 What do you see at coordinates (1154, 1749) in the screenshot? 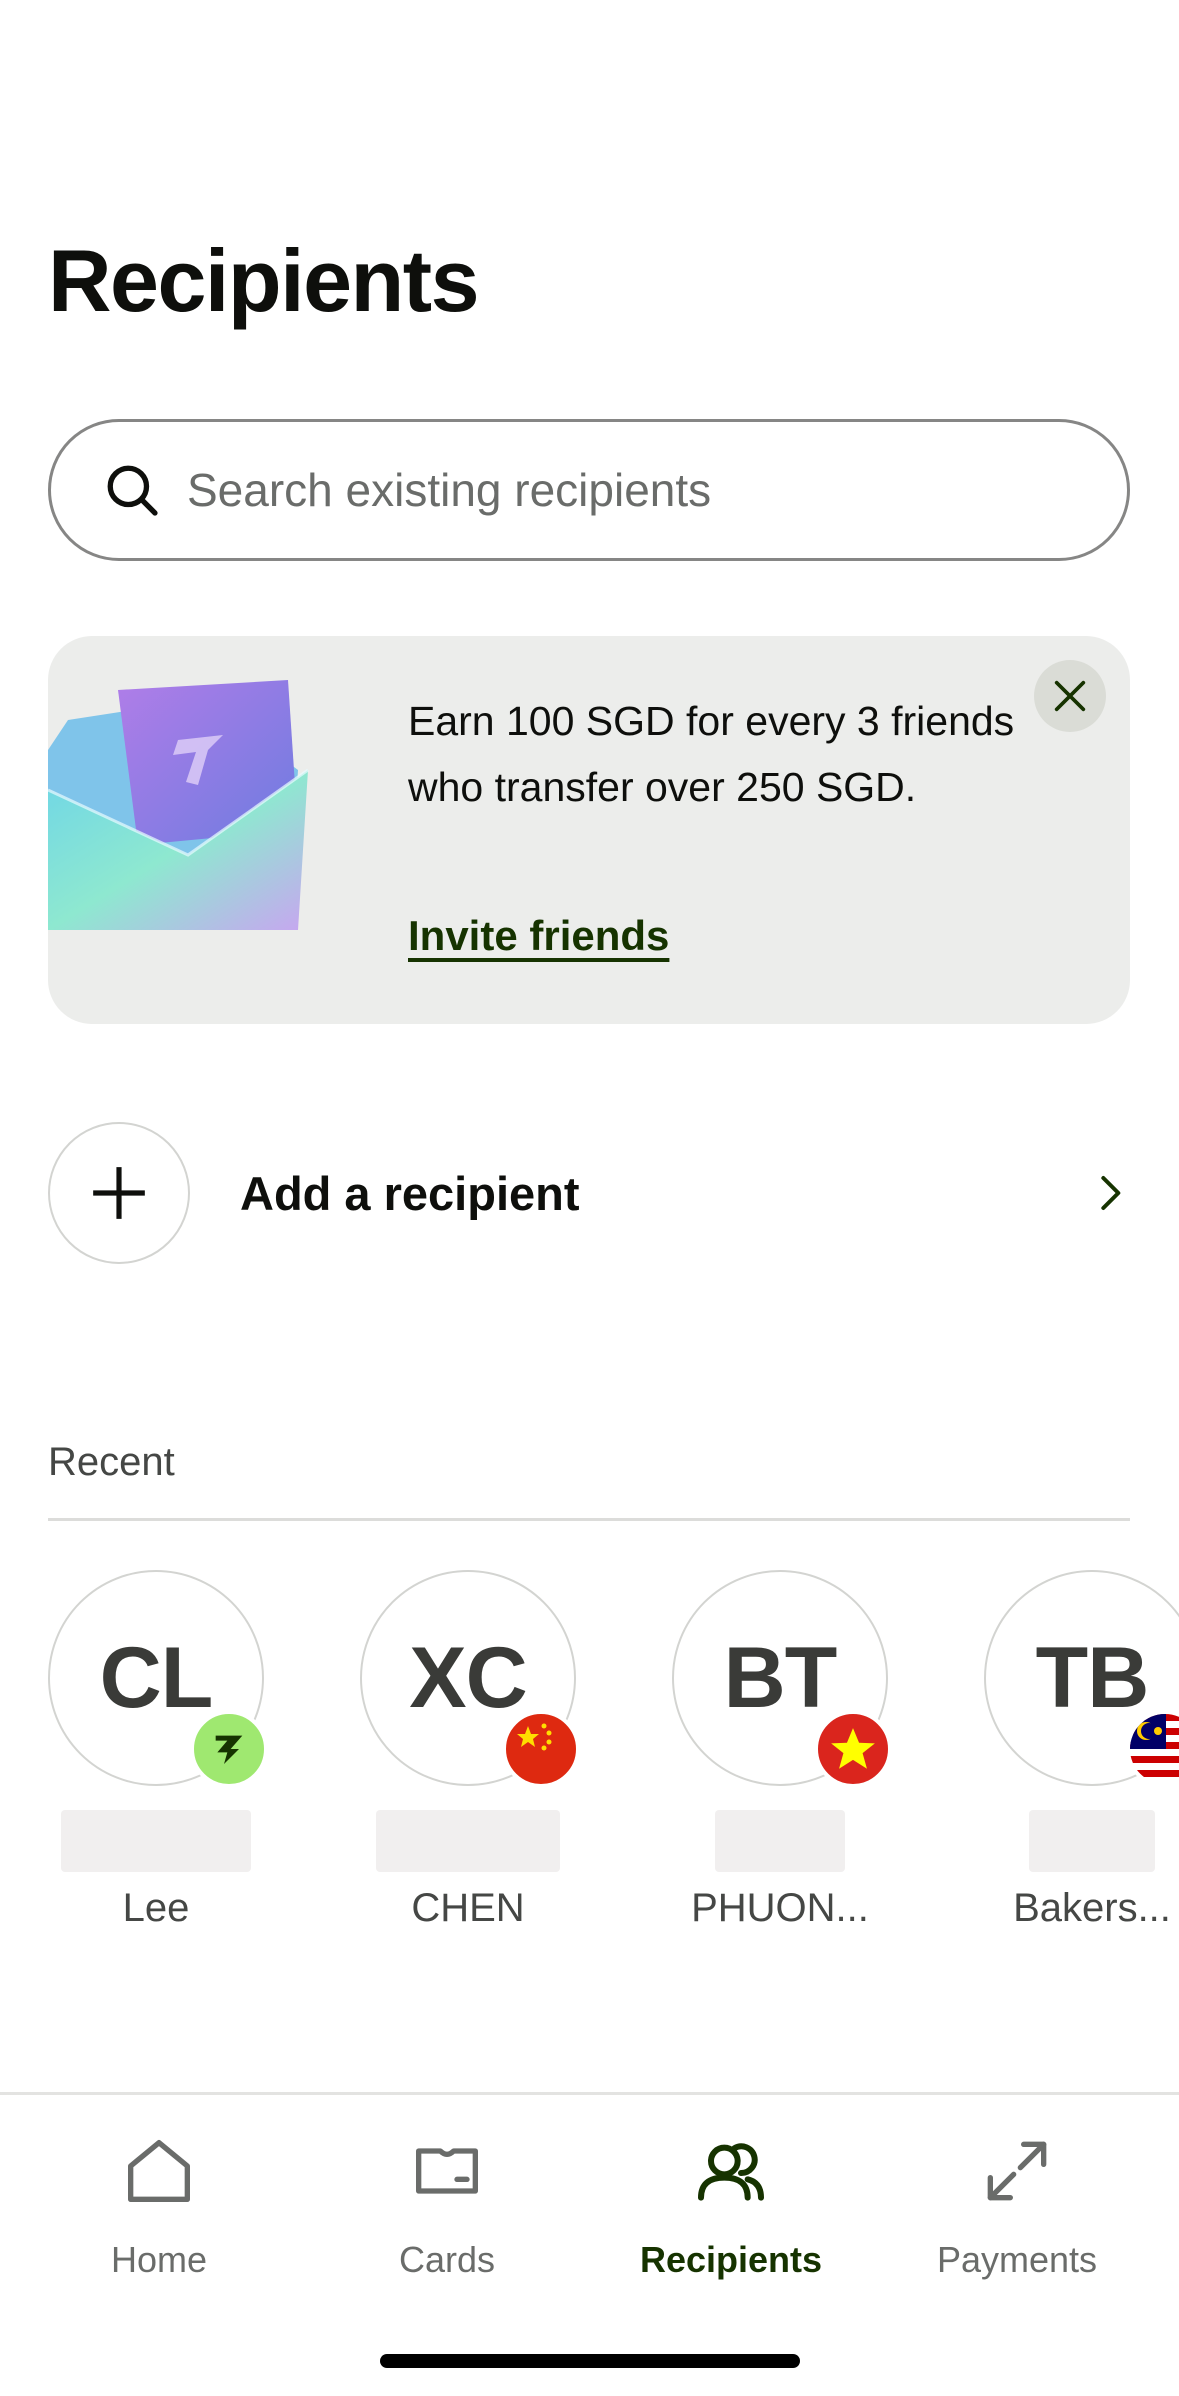
I see `malaysia-flag-icon` at bounding box center [1154, 1749].